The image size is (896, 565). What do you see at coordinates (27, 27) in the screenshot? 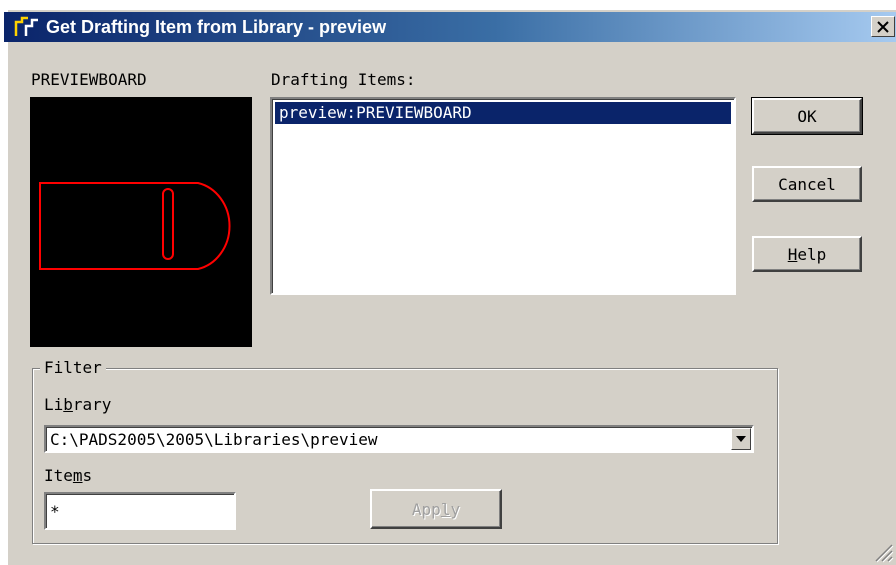
I see `app-icon` at bounding box center [27, 27].